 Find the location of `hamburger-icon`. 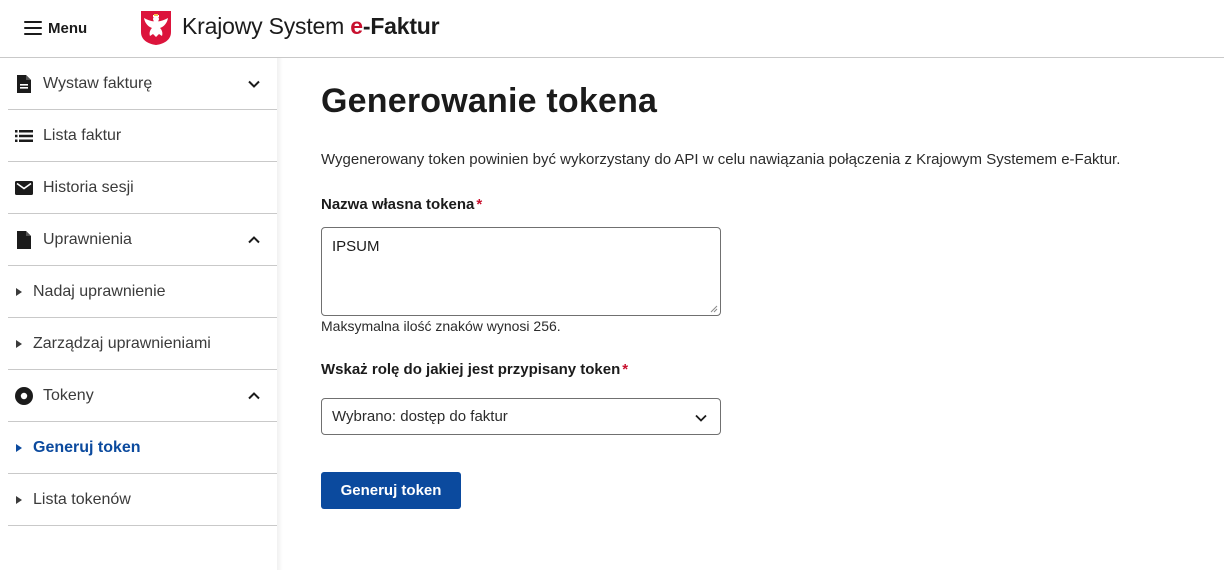

hamburger-icon is located at coordinates (33, 28).